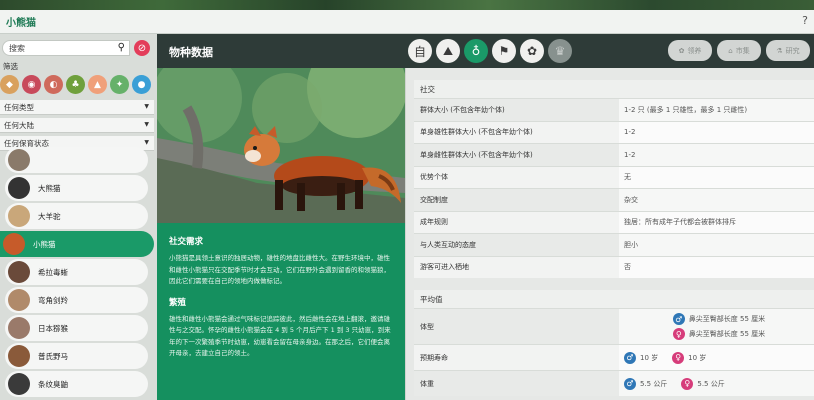 The height and width of the screenshot is (400, 814). I want to click on search-icon: ⚲, so click(121, 47).